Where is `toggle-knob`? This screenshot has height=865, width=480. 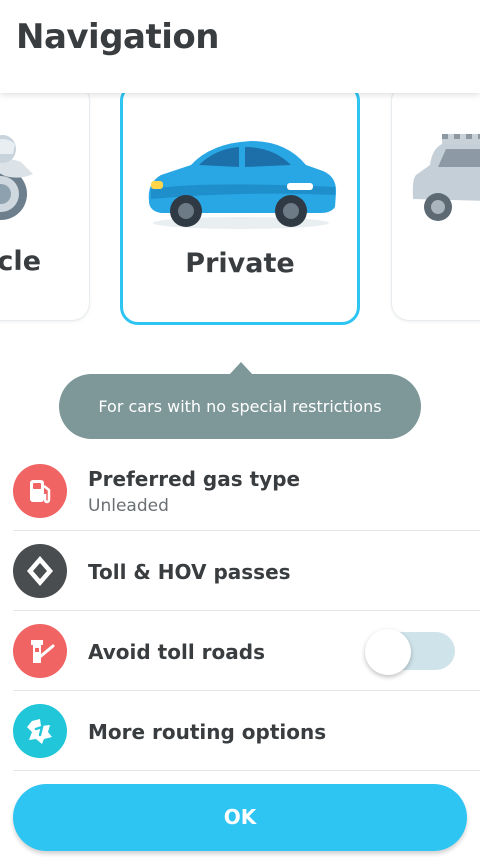 toggle-knob is located at coordinates (388, 652).